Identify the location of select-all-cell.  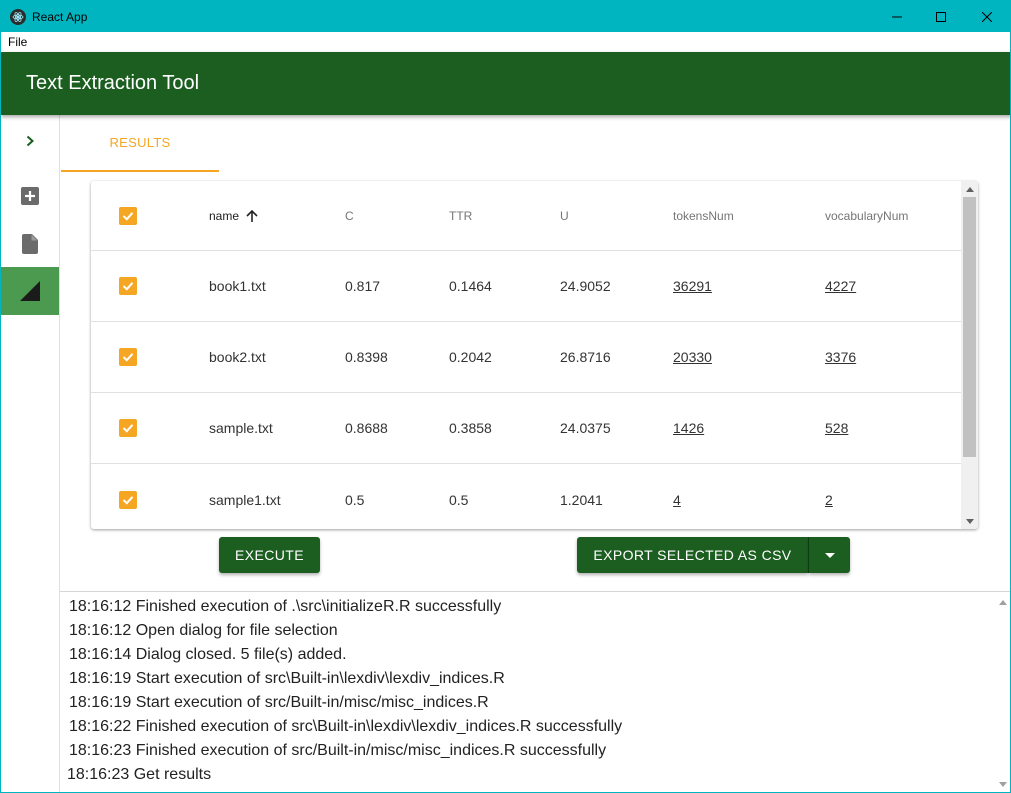
(128, 215).